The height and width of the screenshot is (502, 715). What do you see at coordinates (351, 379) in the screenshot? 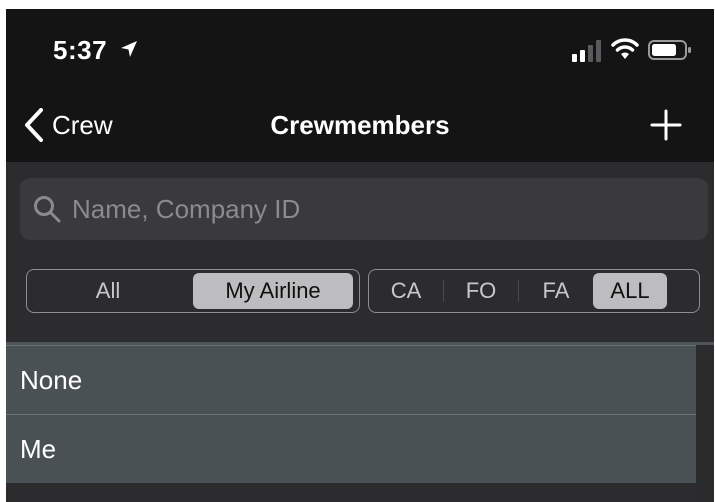
I see `list-item-none: None` at bounding box center [351, 379].